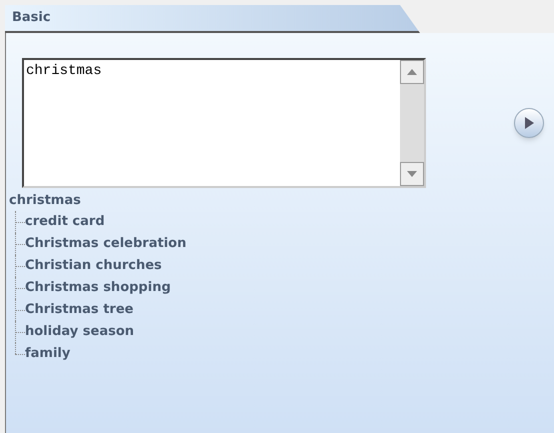 The image size is (554, 433). I want to click on tree-node: Christmas celebration, so click(105, 244).